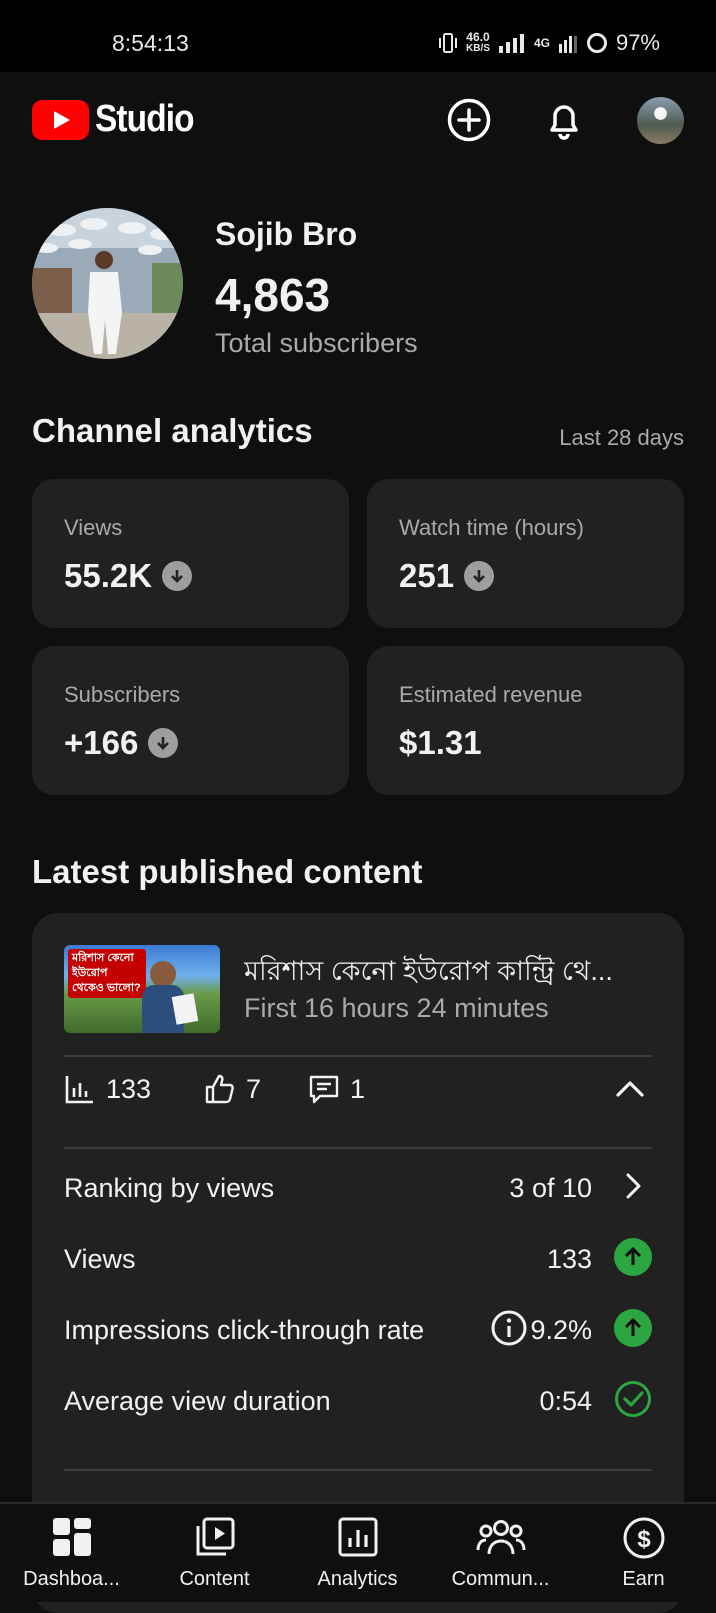 The image size is (716, 1613). I want to click on analytics-icon, so click(357, 1537).